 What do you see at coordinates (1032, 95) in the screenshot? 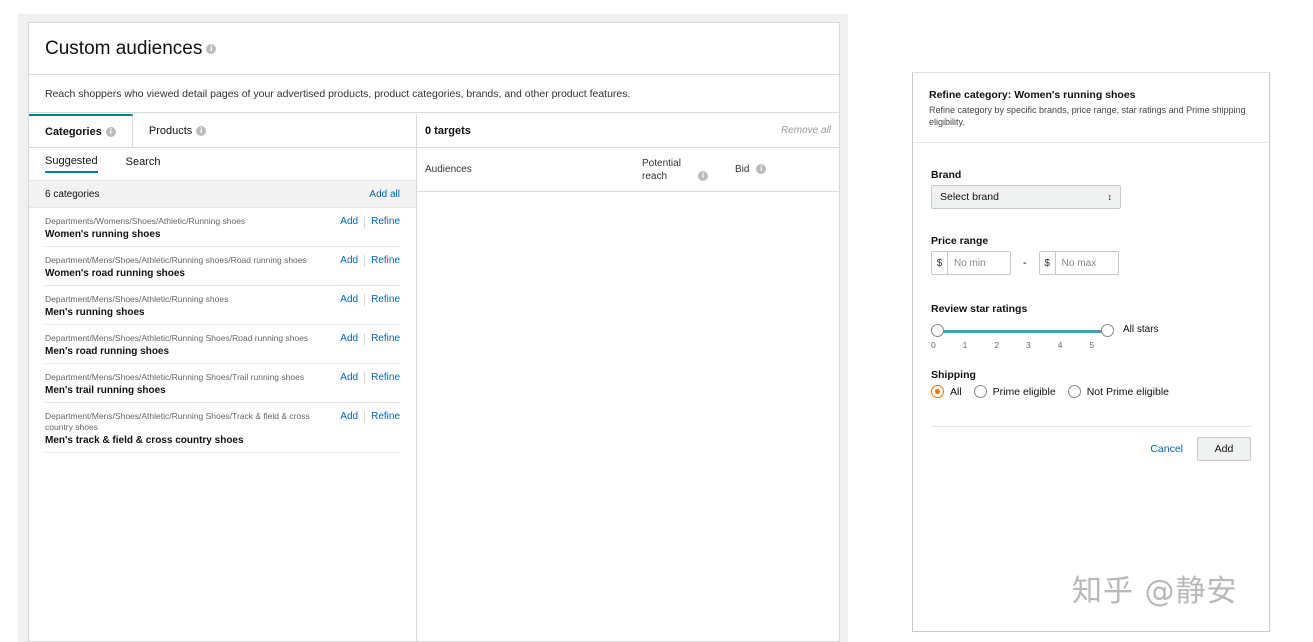
I see `dialog-title: Refine category: Women's running shoes` at bounding box center [1032, 95].